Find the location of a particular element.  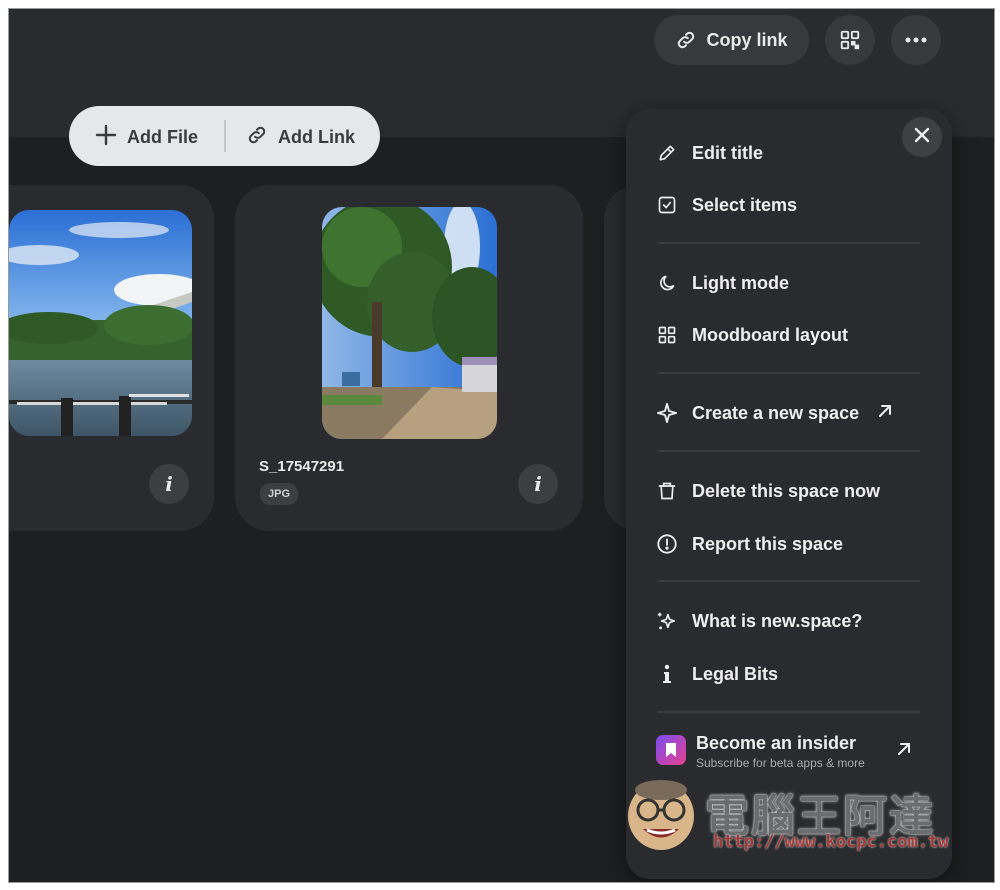

add-content-bar: Add File Add Link is located at coordinates (224, 136).